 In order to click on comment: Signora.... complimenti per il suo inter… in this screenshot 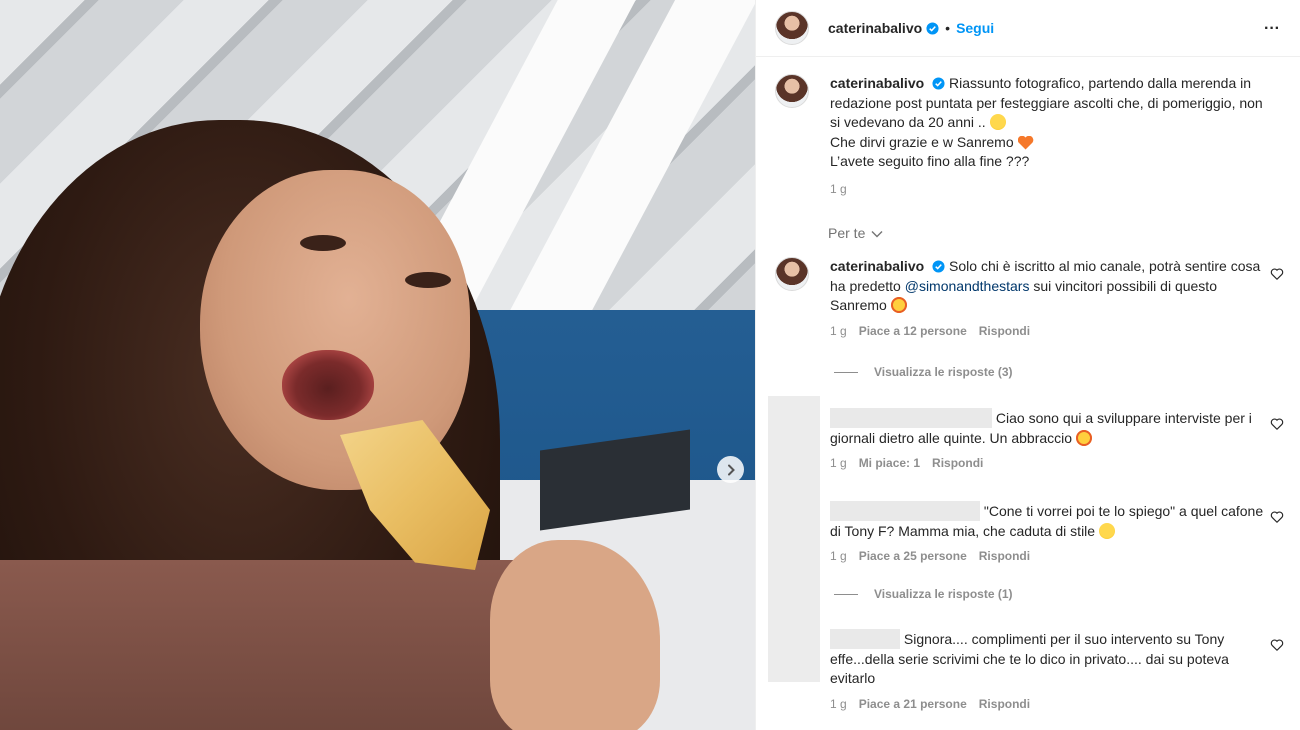, I will do `click(1029, 670)`.